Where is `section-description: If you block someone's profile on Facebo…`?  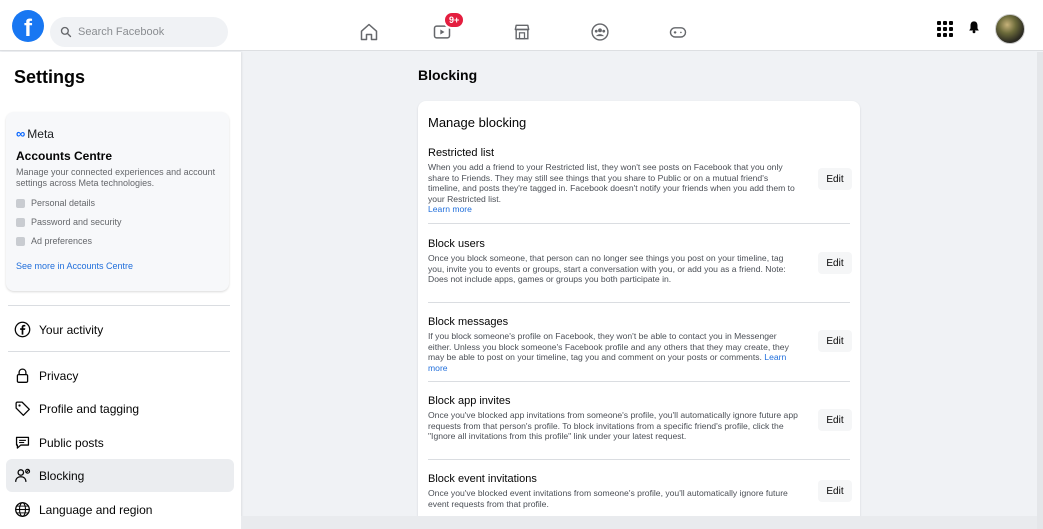 section-description: If you block someone's profile on Facebo… is located at coordinates (608, 347).